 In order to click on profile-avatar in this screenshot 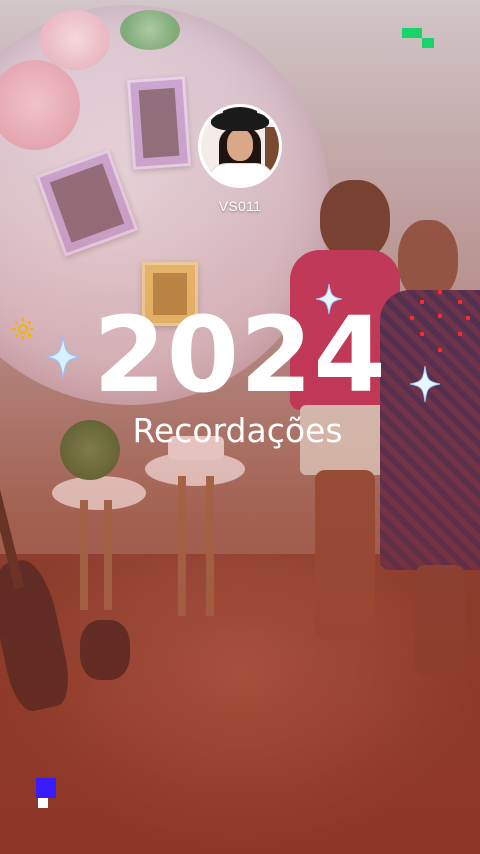, I will do `click(240, 146)`.